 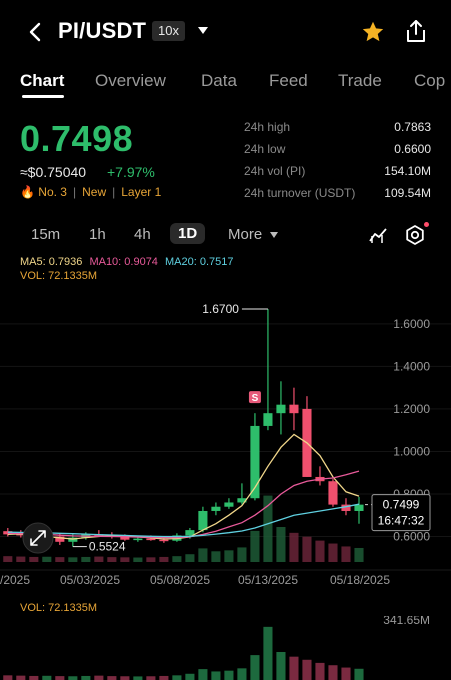 What do you see at coordinates (337, 127) in the screenshot?
I see `stat-24h-high: 24h high 0.7863` at bounding box center [337, 127].